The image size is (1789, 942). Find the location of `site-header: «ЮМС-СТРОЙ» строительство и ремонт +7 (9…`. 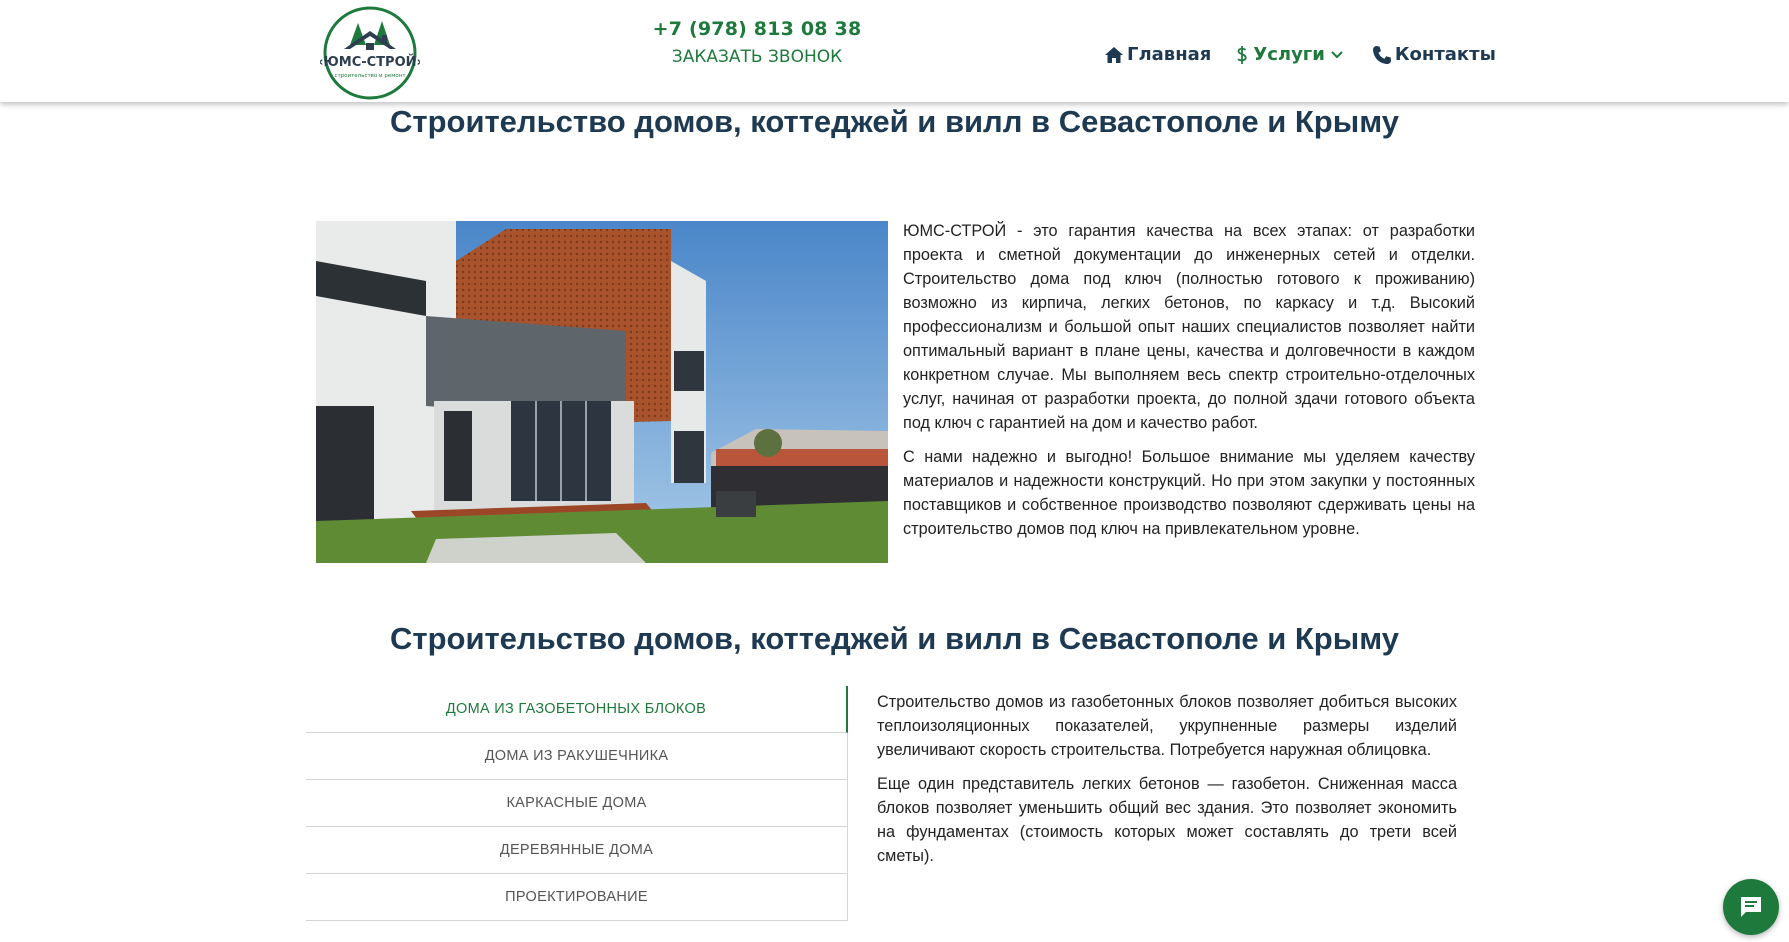

site-header: «ЮМС-СТРОЙ» строительство и ремонт +7 (9… is located at coordinates (894, 51).